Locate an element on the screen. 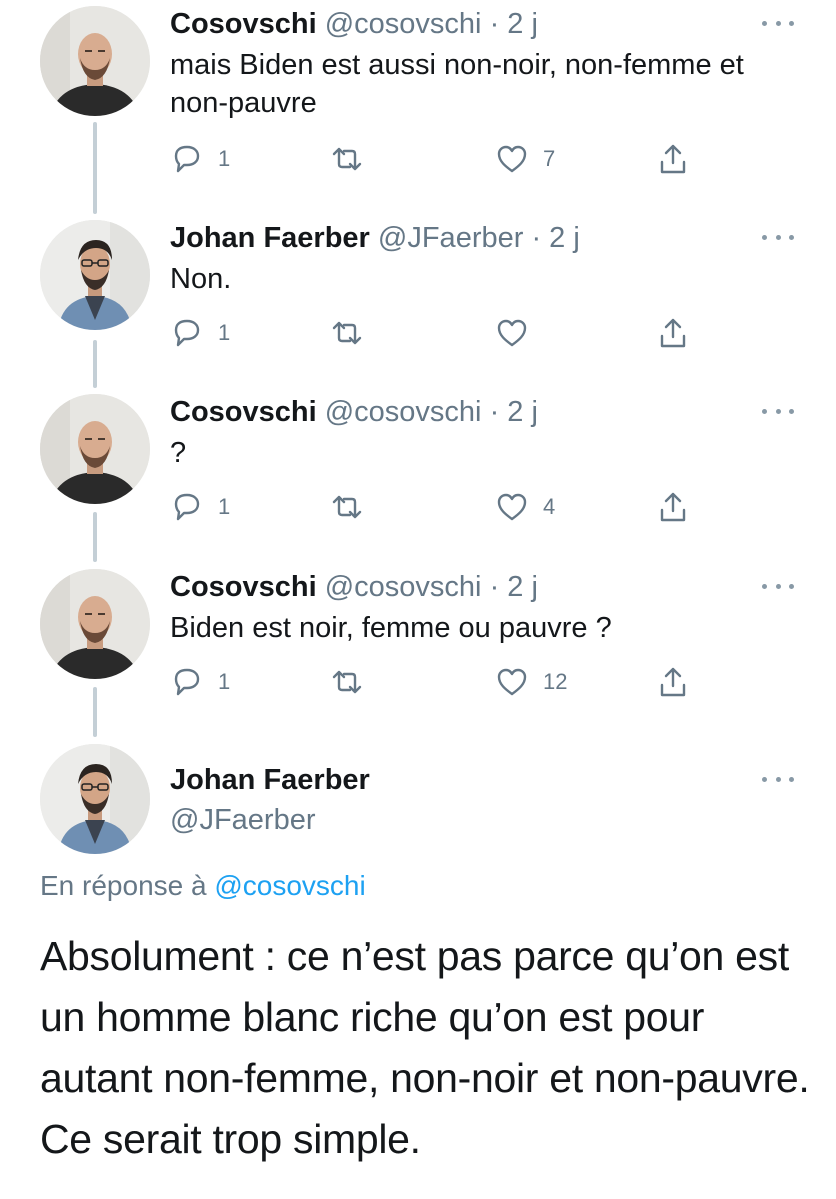 The height and width of the screenshot is (1199, 836). tweet-actions: 1 12 is located at coordinates (450, 685).